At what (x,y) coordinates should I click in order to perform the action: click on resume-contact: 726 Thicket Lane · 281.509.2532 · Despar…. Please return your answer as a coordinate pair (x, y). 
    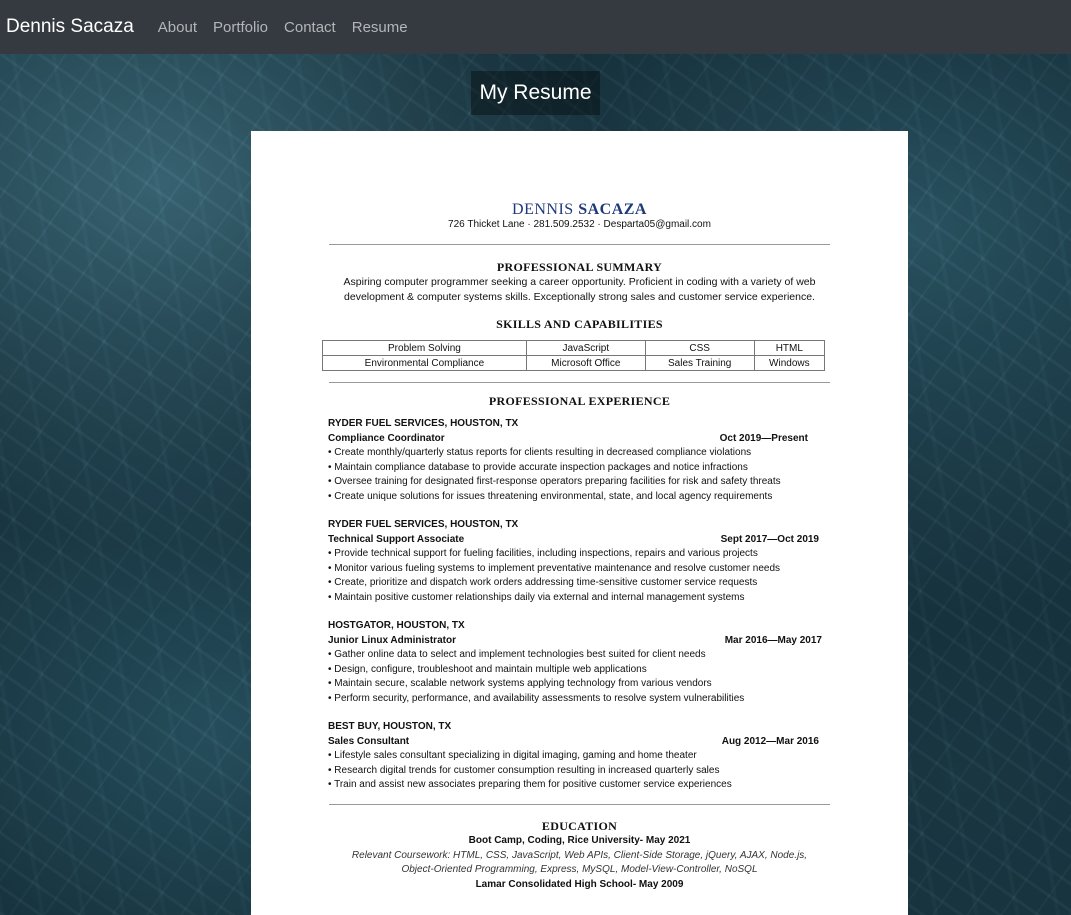
    Looking at the image, I should click on (579, 224).